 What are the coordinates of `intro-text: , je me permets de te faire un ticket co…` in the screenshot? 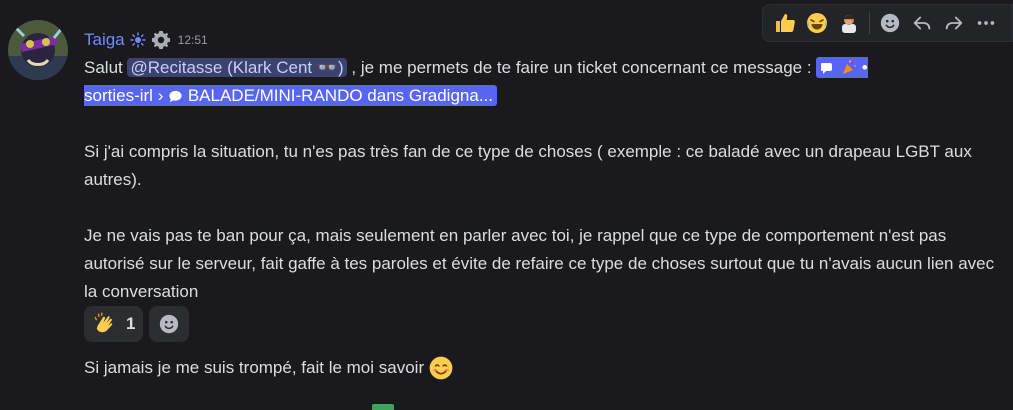 It's located at (581, 67).